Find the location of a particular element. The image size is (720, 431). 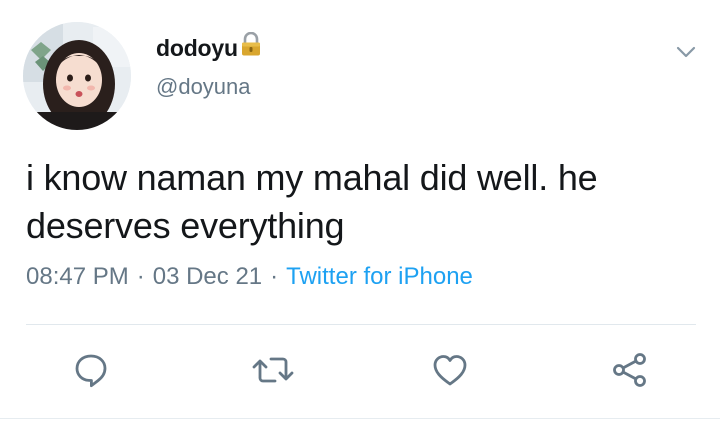

heart-icon is located at coordinates (450, 370).